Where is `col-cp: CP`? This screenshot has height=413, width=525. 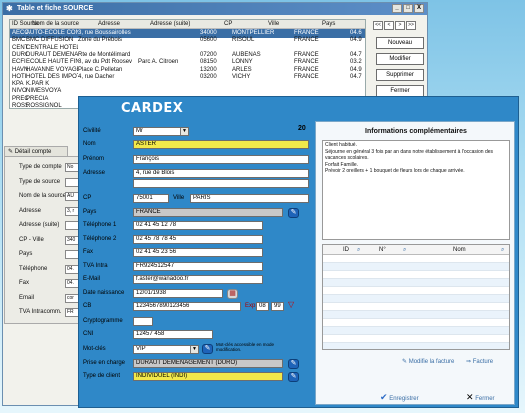 col-cp: CP is located at coordinates (238, 24).